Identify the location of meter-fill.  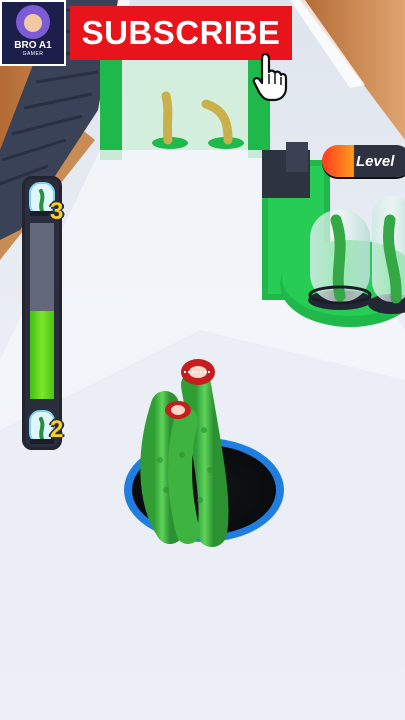
(42, 355).